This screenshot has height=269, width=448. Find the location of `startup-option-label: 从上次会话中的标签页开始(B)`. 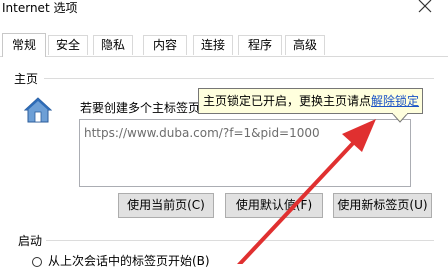

startup-option-label: 从上次会话中的标签页开始(B) is located at coordinates (129, 261).